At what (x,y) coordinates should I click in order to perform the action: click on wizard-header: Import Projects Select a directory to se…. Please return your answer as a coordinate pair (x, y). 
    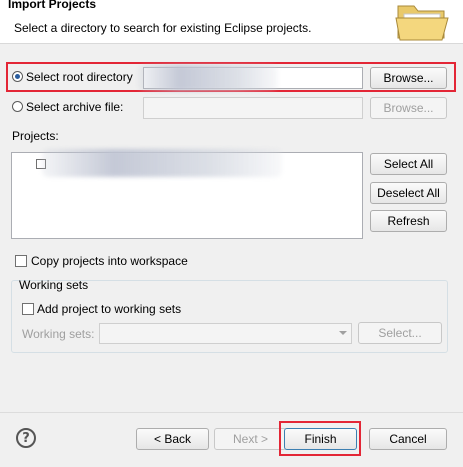
    Looking at the image, I should click on (231, 22).